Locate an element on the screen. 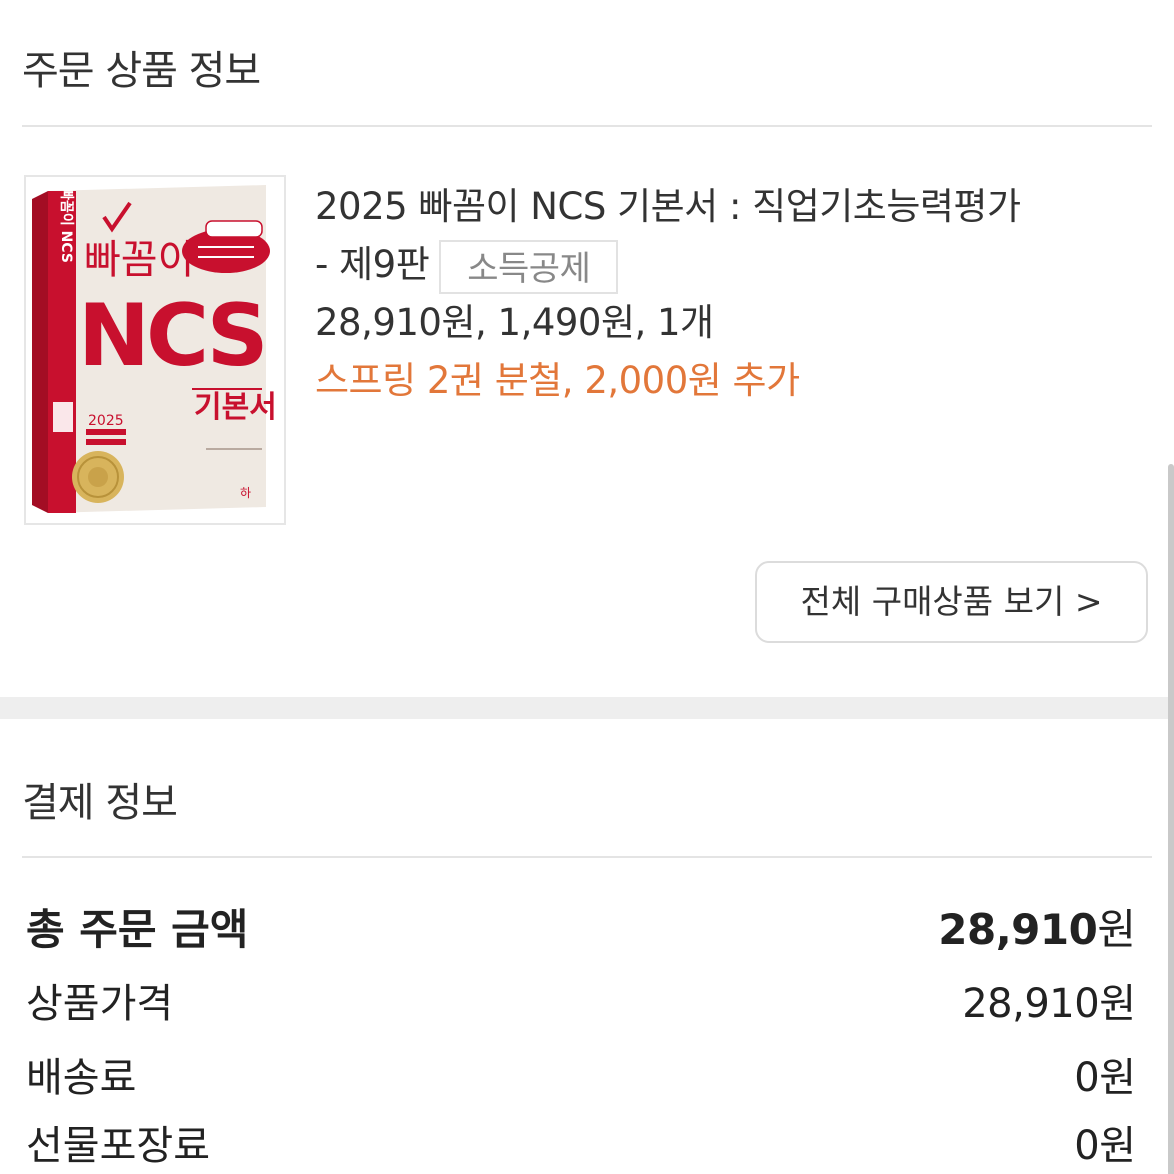 Image resolution: width=1174 pixels, height=1174 pixels. cover-subtitle: 기본서 is located at coordinates (235, 407).